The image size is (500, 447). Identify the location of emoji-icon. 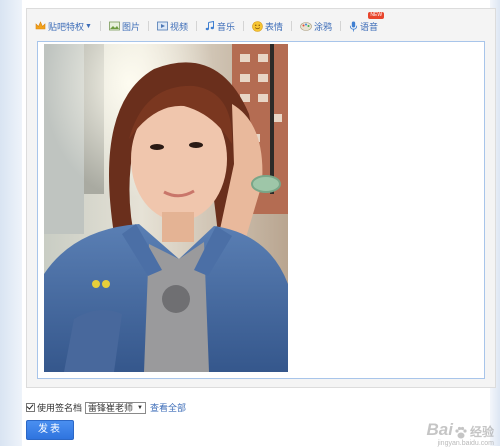
(257, 26).